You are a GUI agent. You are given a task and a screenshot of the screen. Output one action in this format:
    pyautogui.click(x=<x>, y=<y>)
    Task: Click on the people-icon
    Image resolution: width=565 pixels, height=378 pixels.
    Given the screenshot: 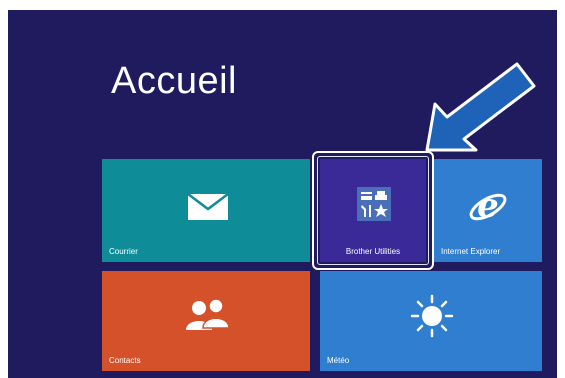 What is the action you would take?
    pyautogui.click(x=207, y=314)
    